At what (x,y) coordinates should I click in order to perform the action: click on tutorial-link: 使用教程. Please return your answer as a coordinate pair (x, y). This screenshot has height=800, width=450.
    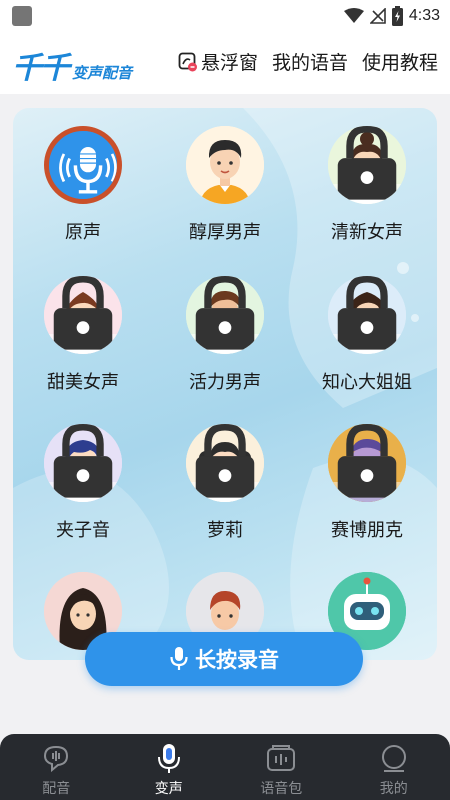
    Looking at the image, I should click on (400, 61).